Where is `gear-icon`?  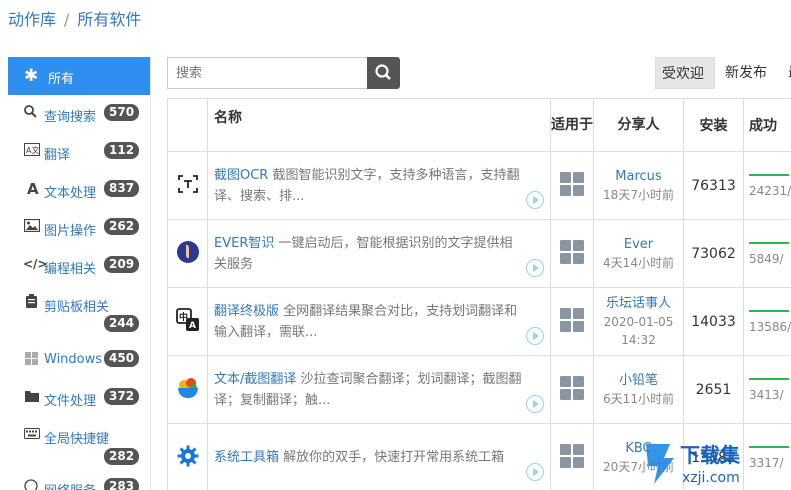
gear-icon is located at coordinates (188, 456).